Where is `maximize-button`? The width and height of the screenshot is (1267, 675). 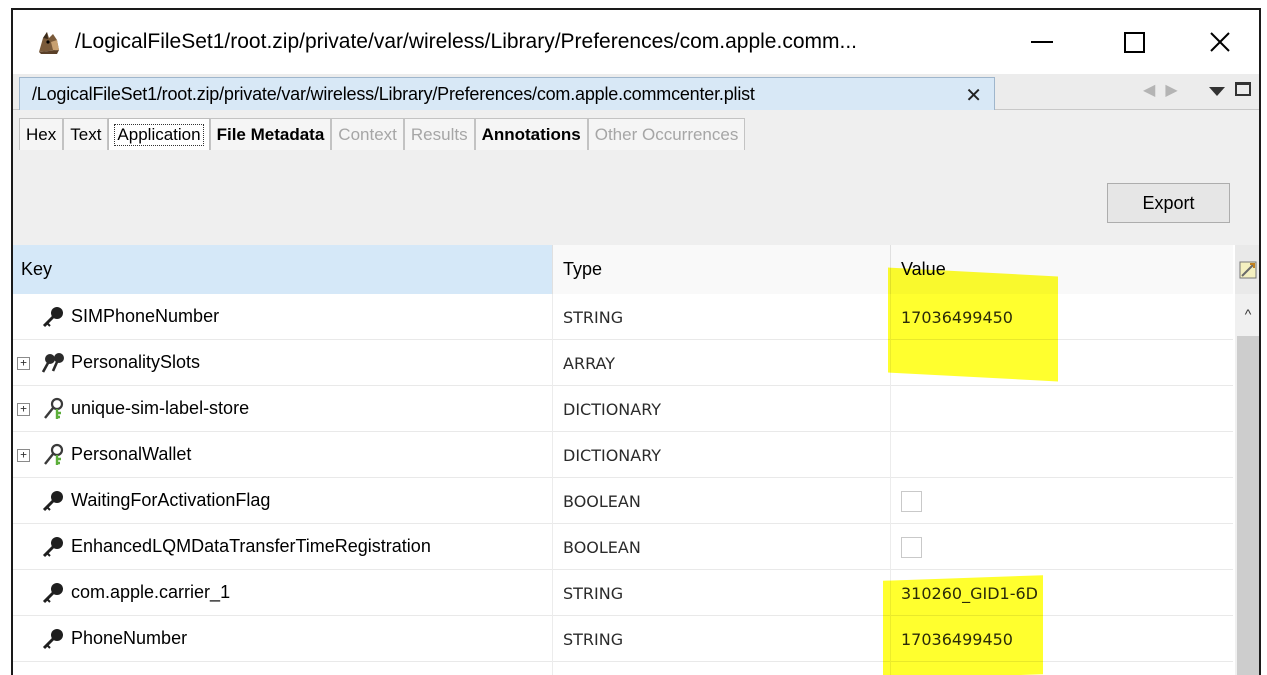
maximize-button is located at coordinates (1134, 42).